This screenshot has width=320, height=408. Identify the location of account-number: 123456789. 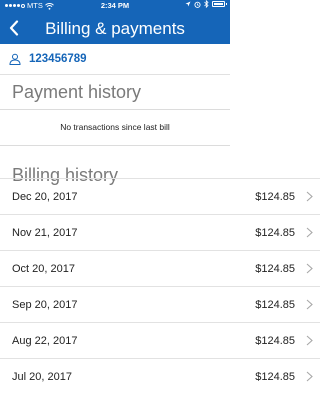
(58, 59).